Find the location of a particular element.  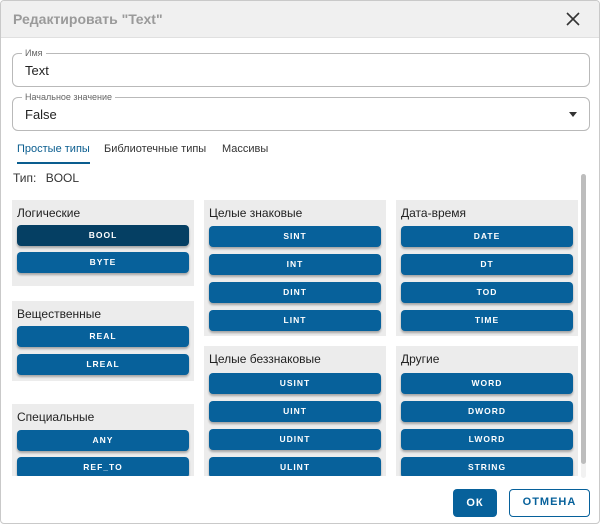

group-special: Специальные ANY REF_TO is located at coordinates (103, 440).